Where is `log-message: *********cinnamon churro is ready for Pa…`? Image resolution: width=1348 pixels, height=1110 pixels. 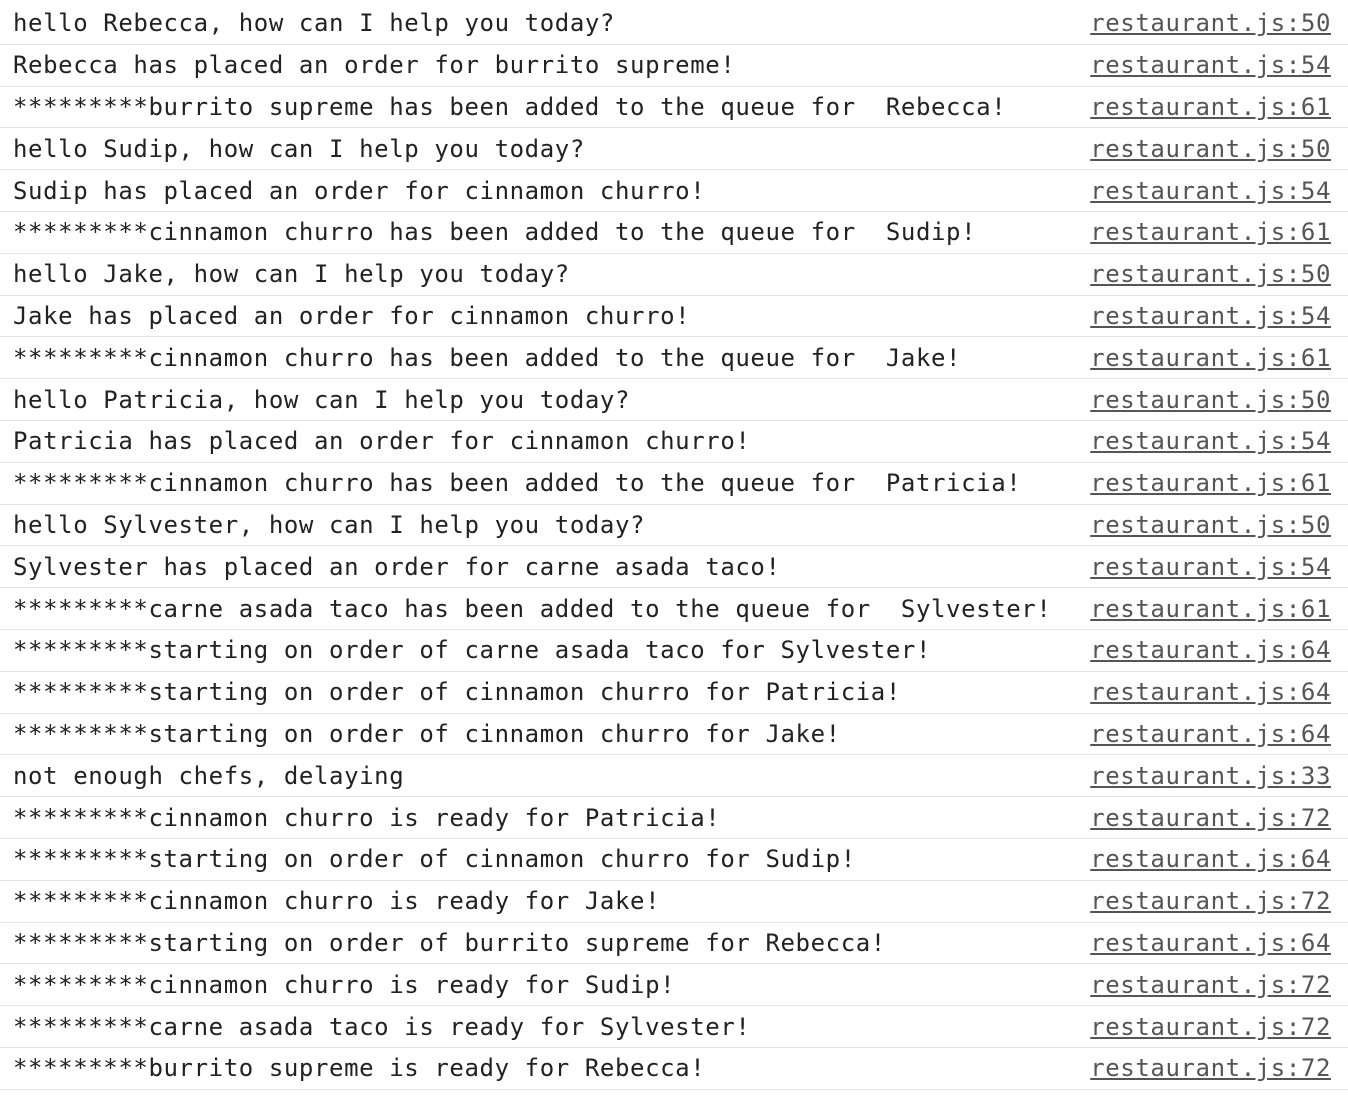 log-message: *********cinnamon churro is ready for Pa… is located at coordinates (367, 817).